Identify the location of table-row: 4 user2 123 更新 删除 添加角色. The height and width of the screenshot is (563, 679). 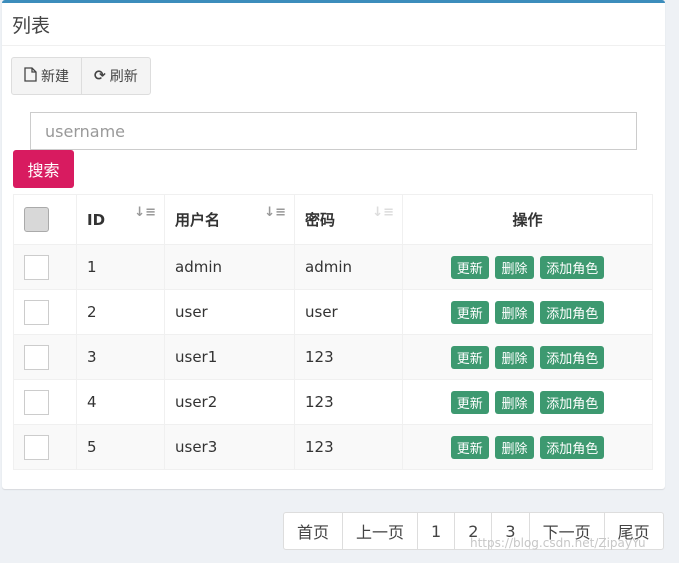
(333, 402).